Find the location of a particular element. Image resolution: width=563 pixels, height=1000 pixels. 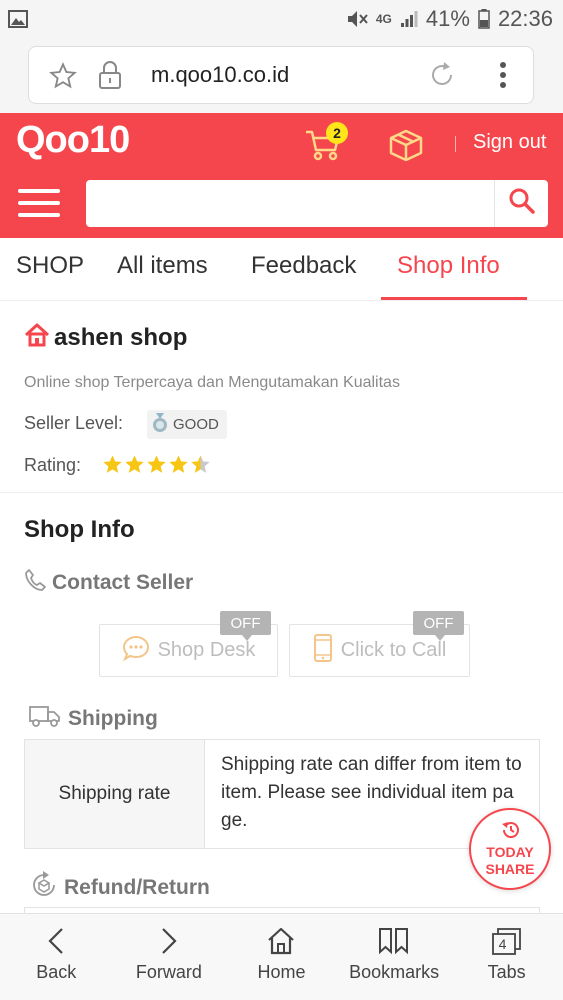

home-button: Home is located at coordinates (281, 957).